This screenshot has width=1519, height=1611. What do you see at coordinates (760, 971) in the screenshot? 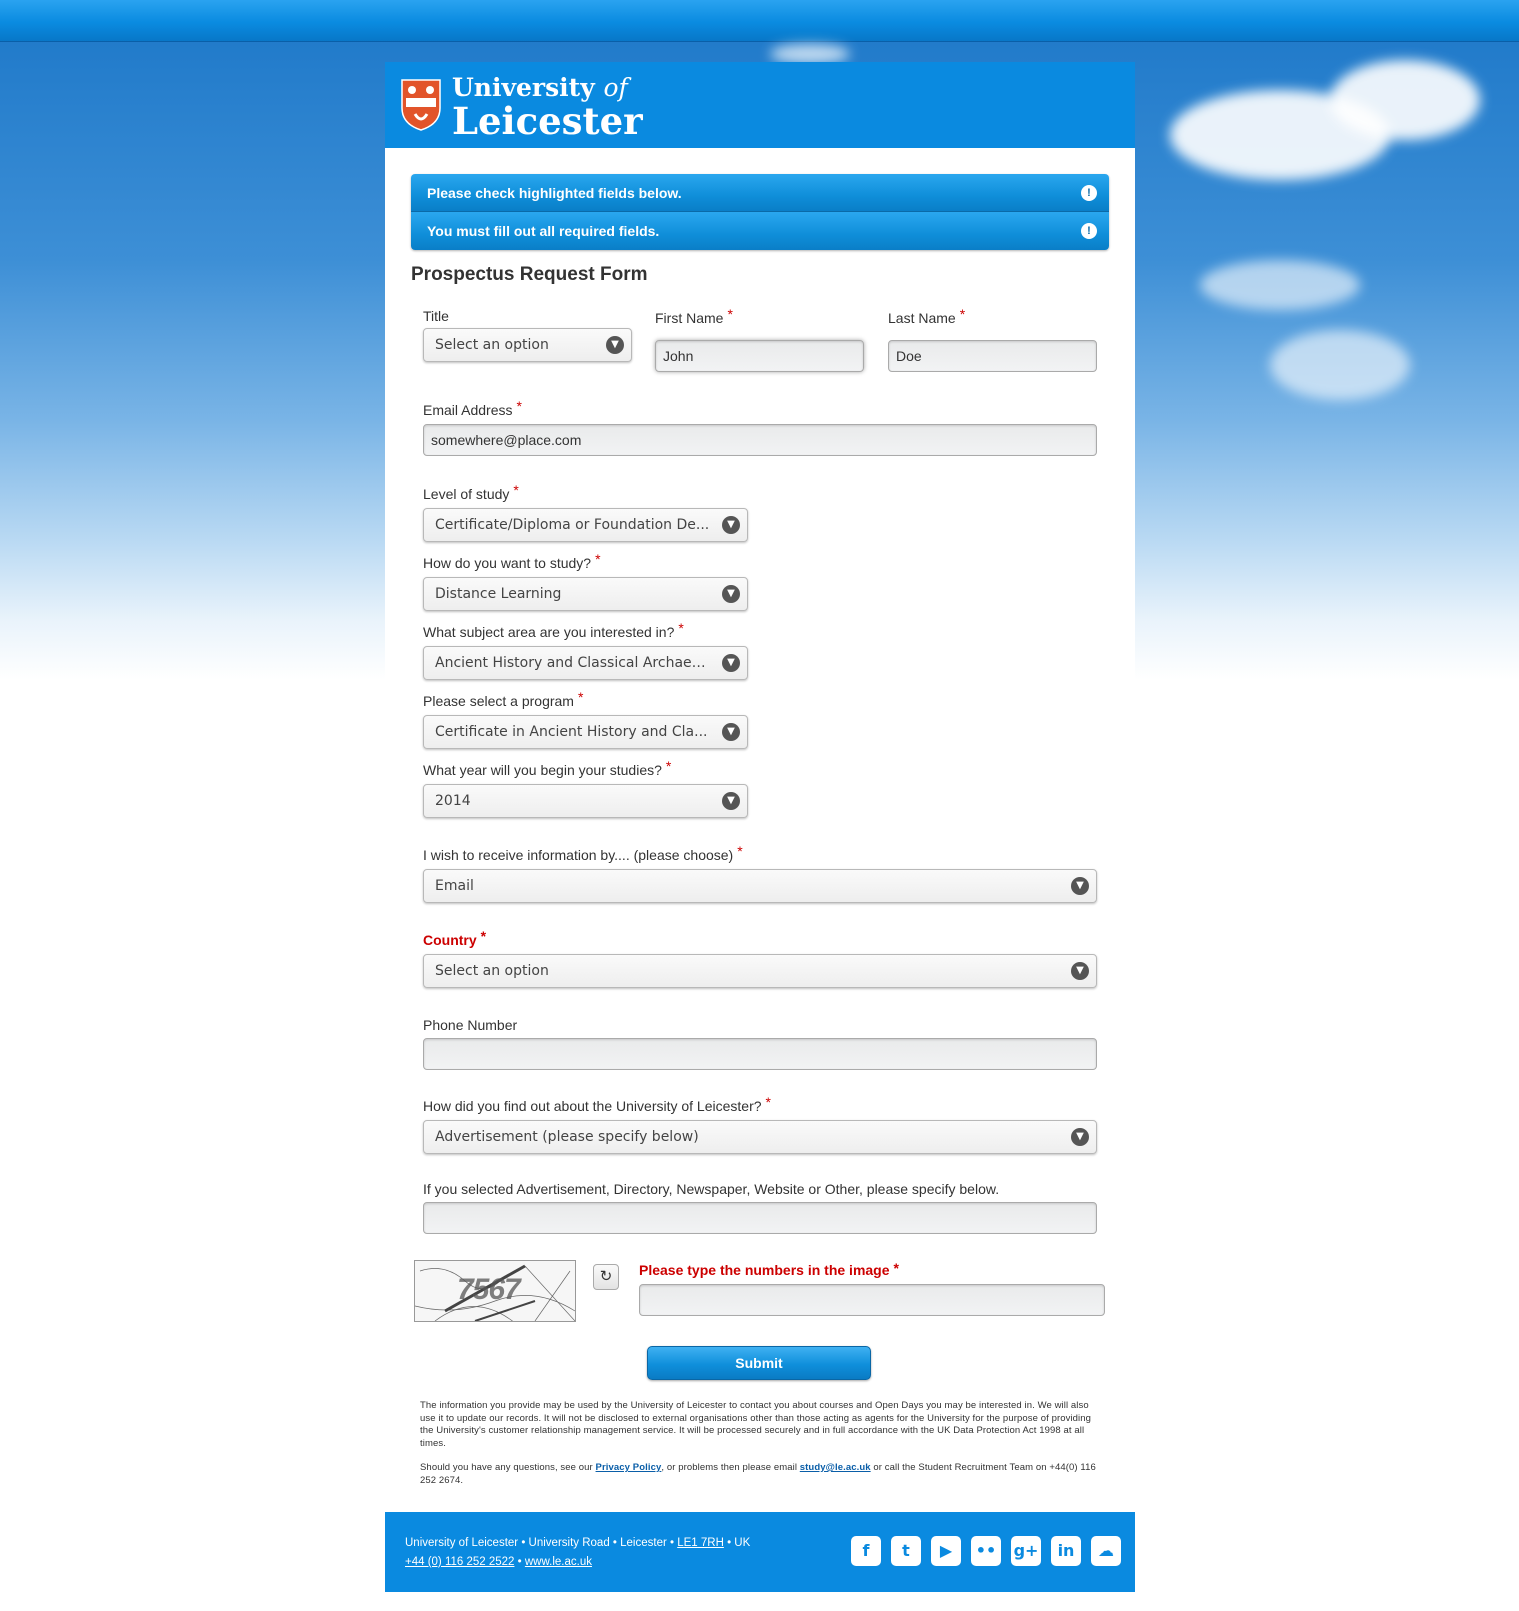
I see `country-select: Select an option ▼` at bounding box center [760, 971].